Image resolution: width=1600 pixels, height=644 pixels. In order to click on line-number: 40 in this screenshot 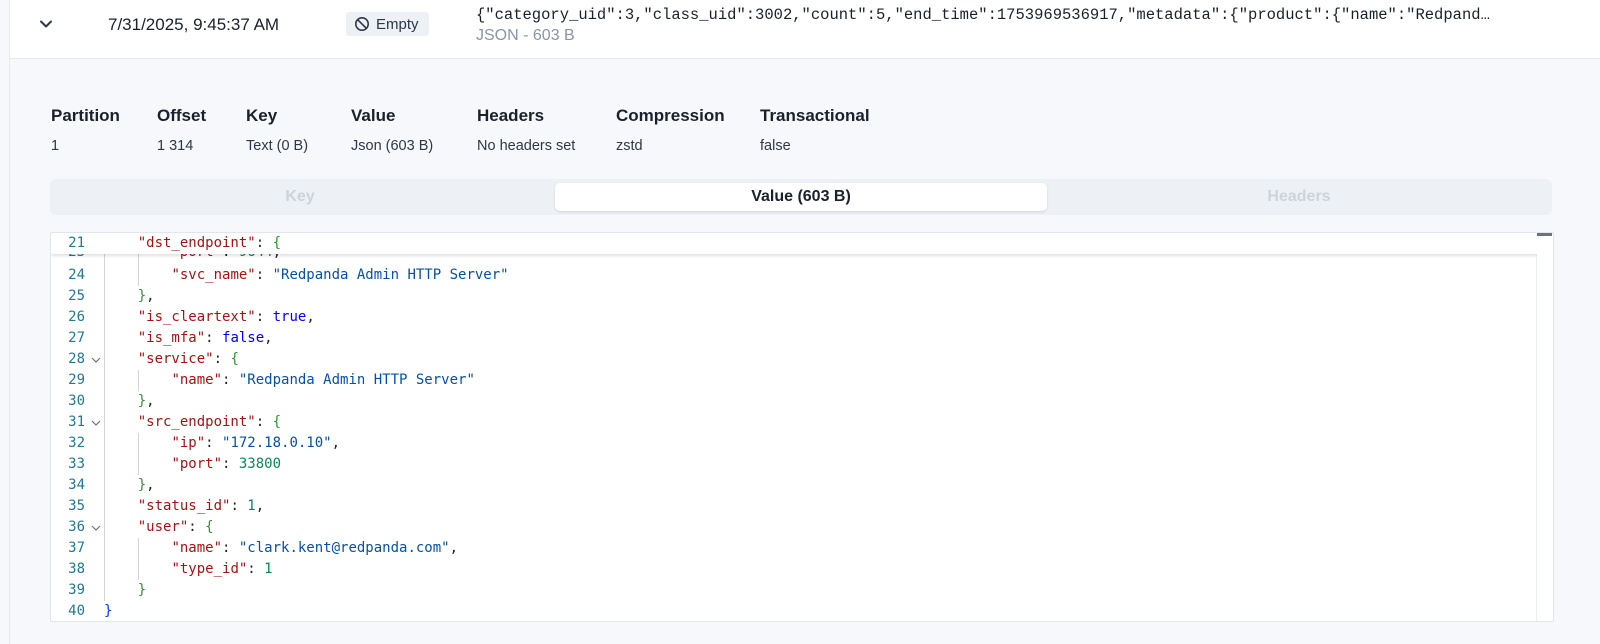, I will do `click(76, 611)`.